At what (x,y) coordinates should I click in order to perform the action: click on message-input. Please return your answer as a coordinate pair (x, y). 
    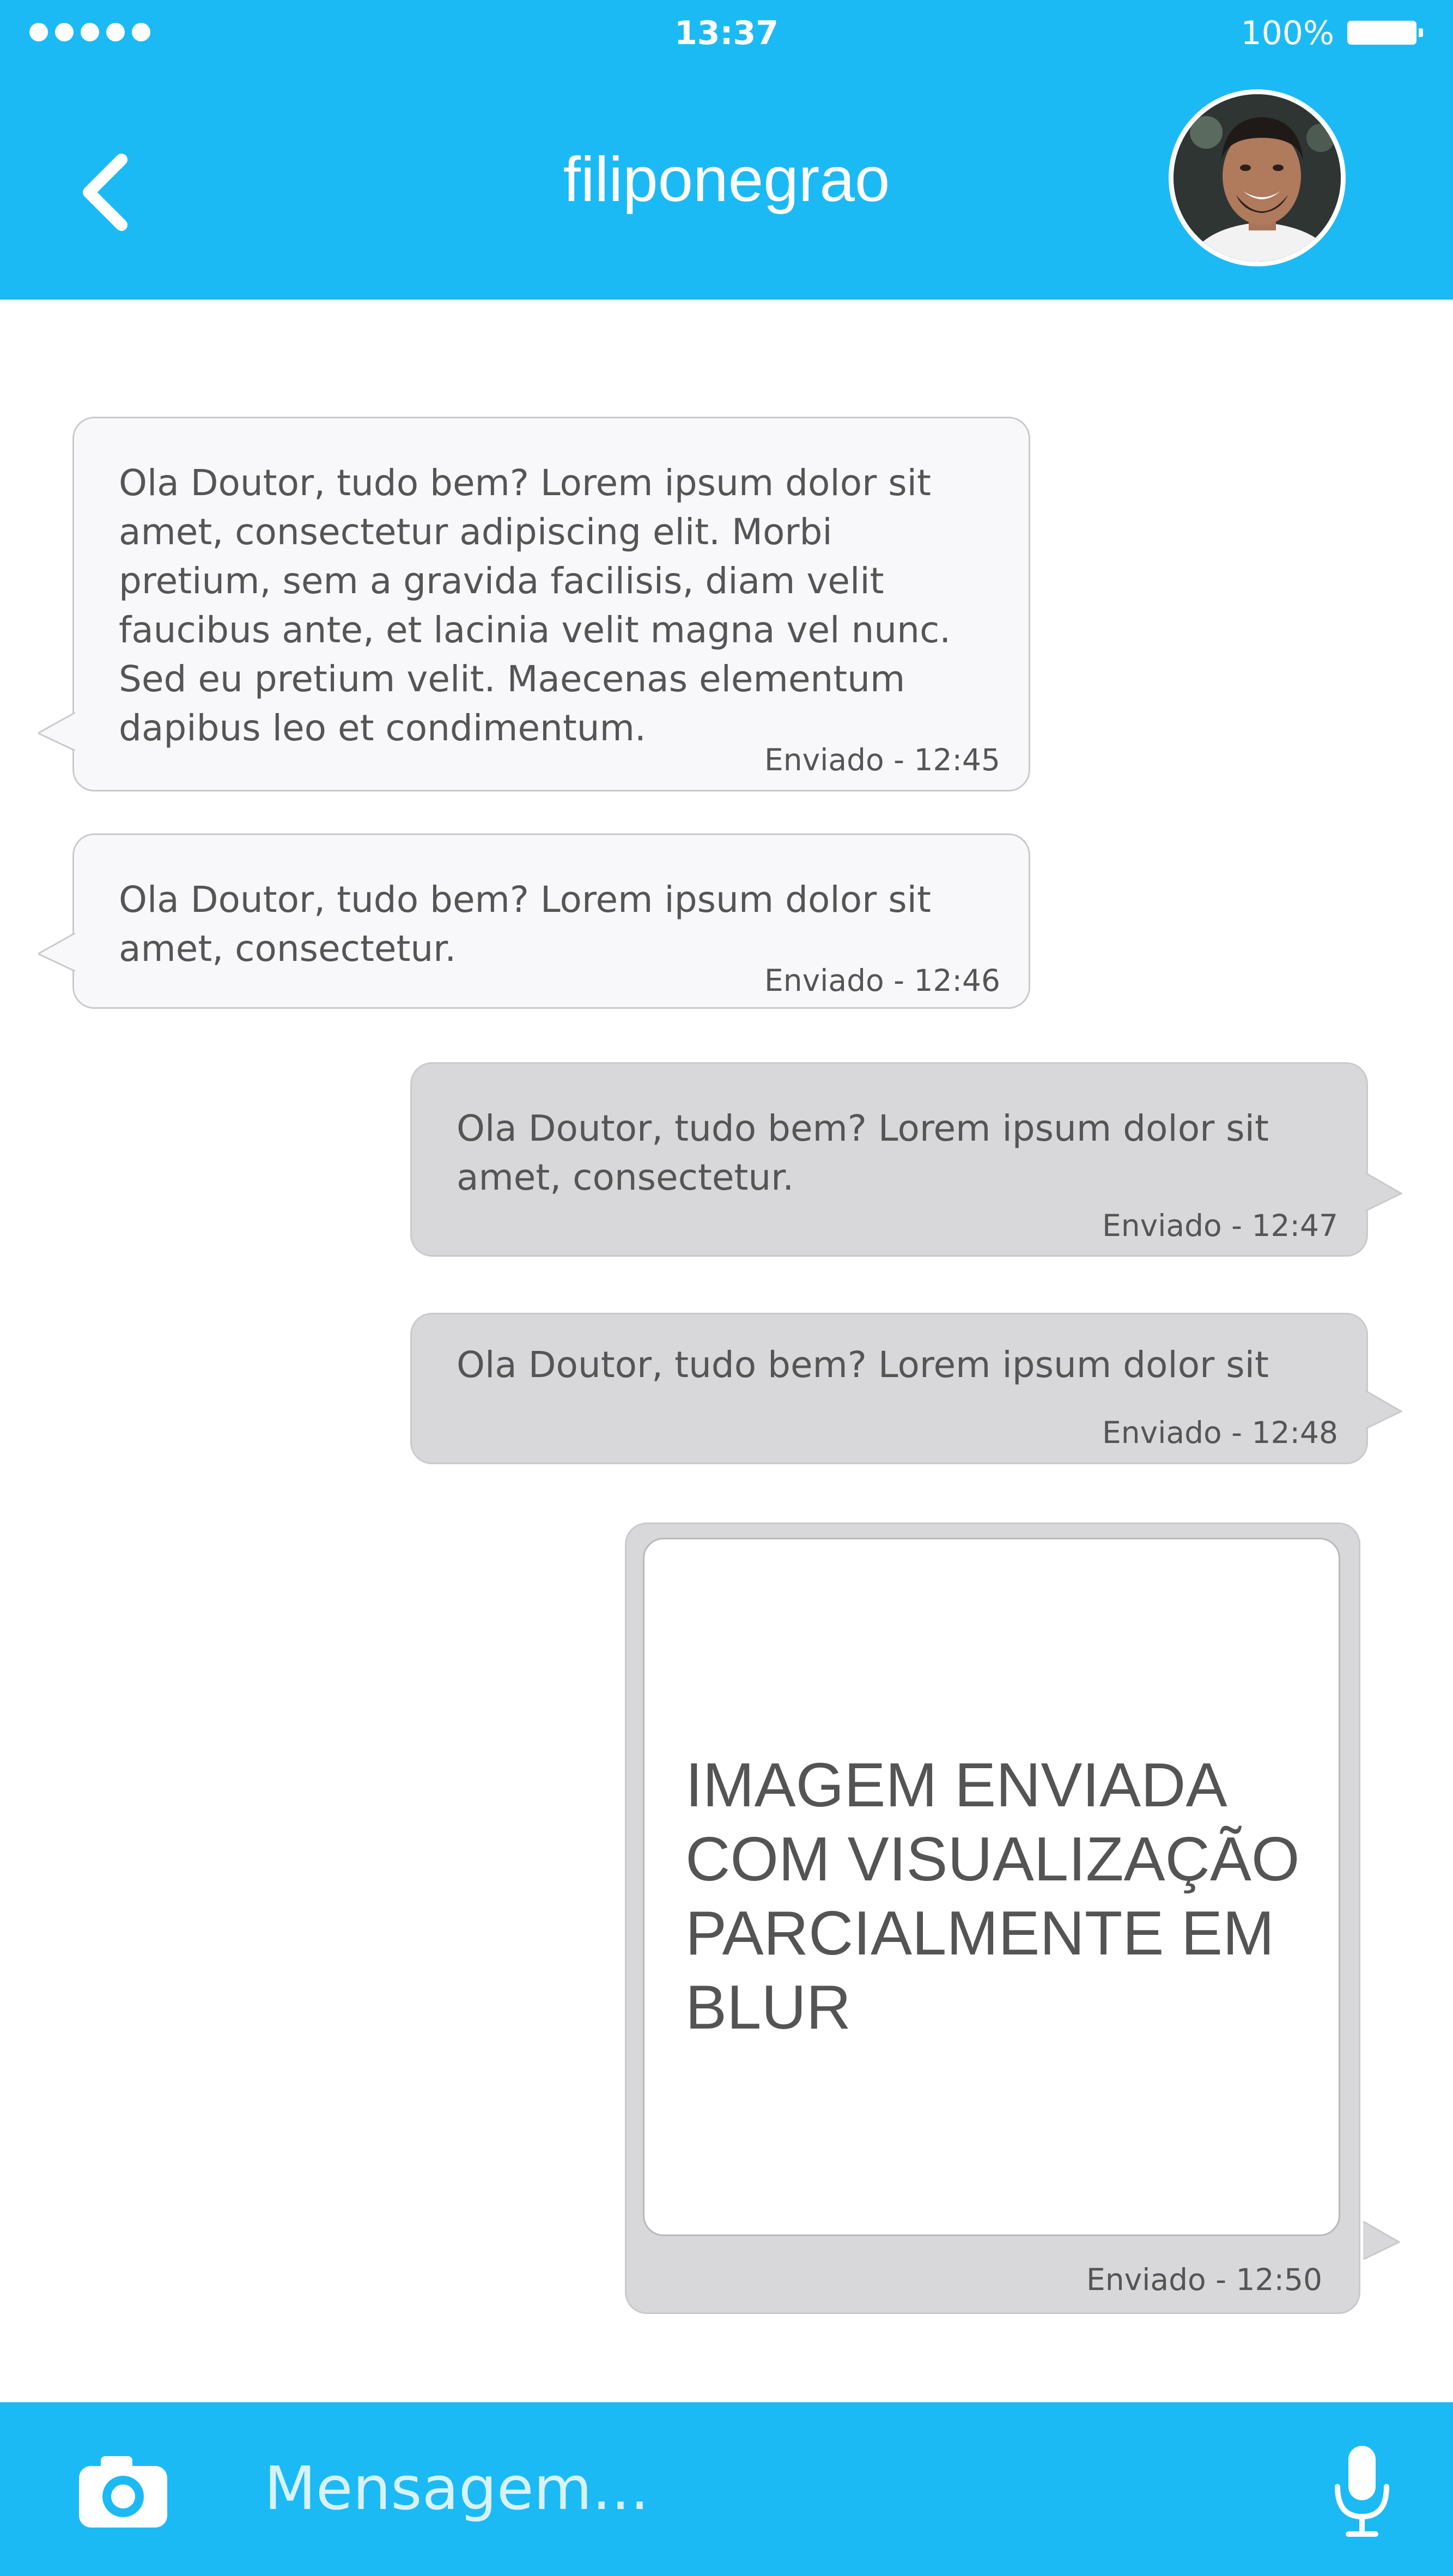
    Looking at the image, I should click on (754, 2488).